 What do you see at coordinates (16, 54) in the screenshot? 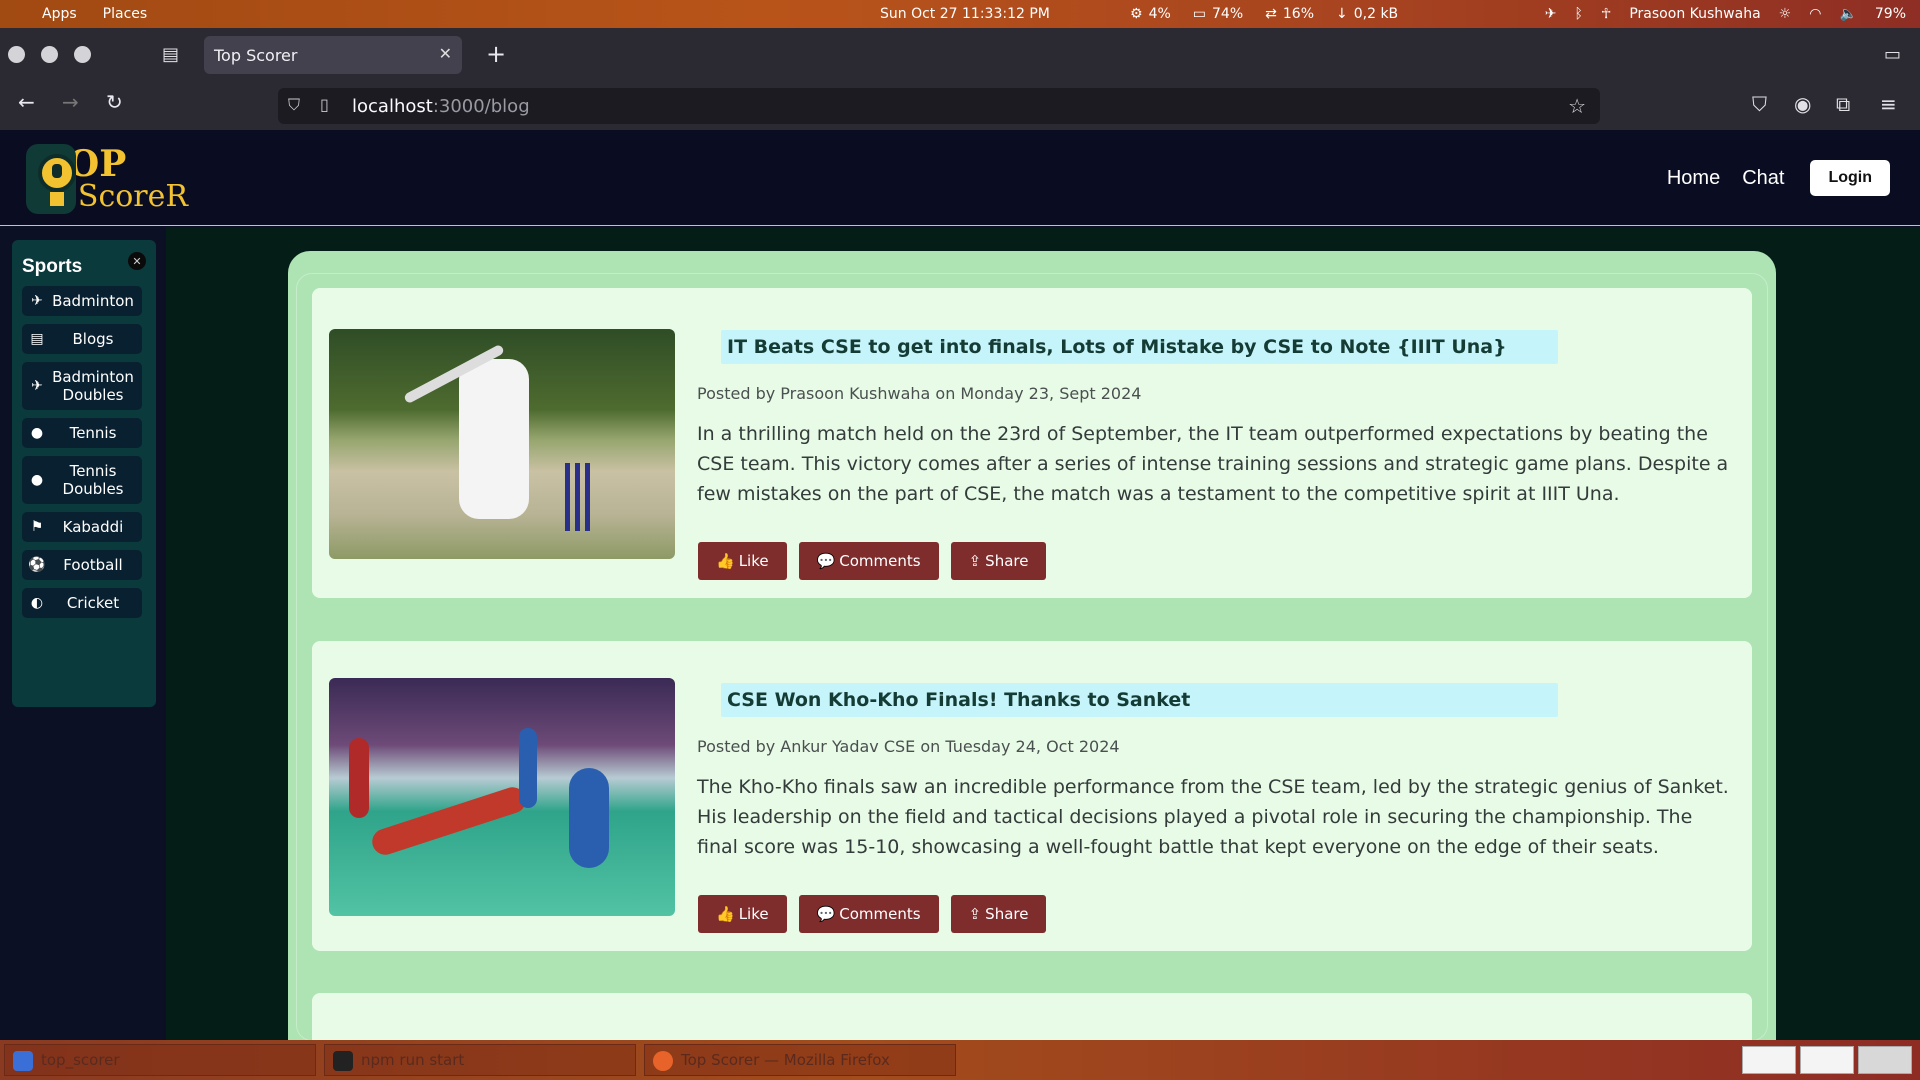
I see `window-close-button` at bounding box center [16, 54].